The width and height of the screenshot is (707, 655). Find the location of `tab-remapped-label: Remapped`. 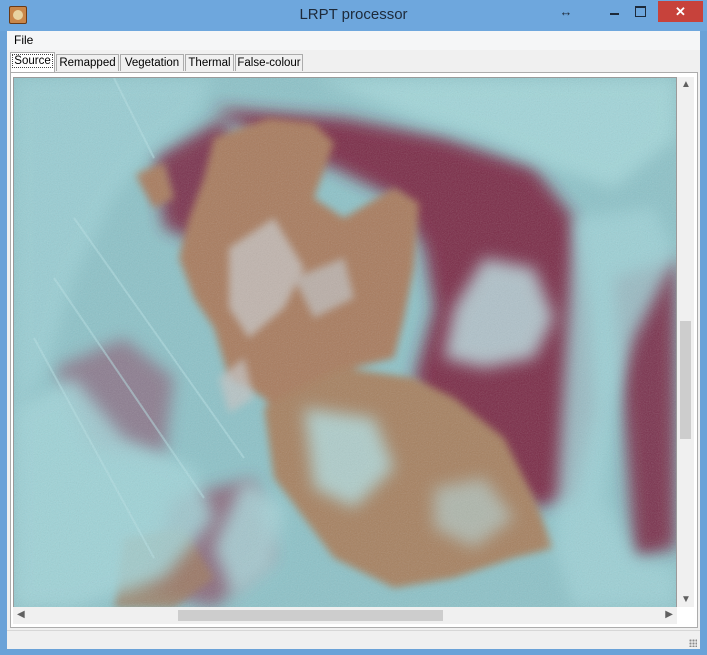

tab-remapped-label: Remapped is located at coordinates (87, 63).